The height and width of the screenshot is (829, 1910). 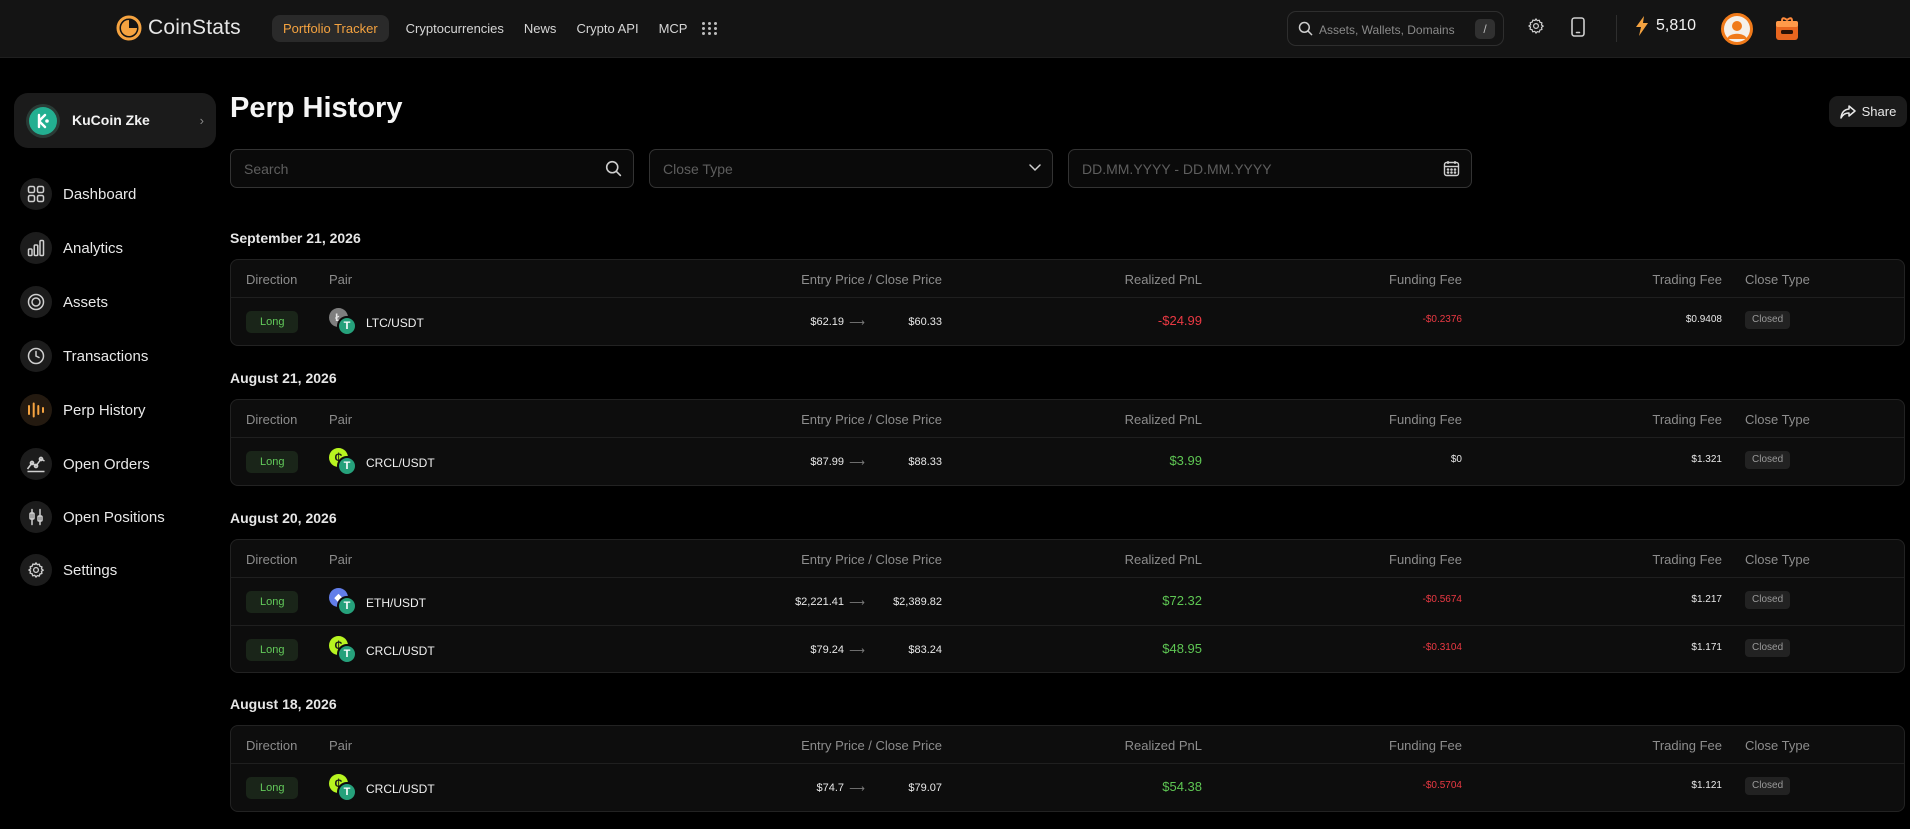 I want to click on settings-icon, so click(x=36, y=570).